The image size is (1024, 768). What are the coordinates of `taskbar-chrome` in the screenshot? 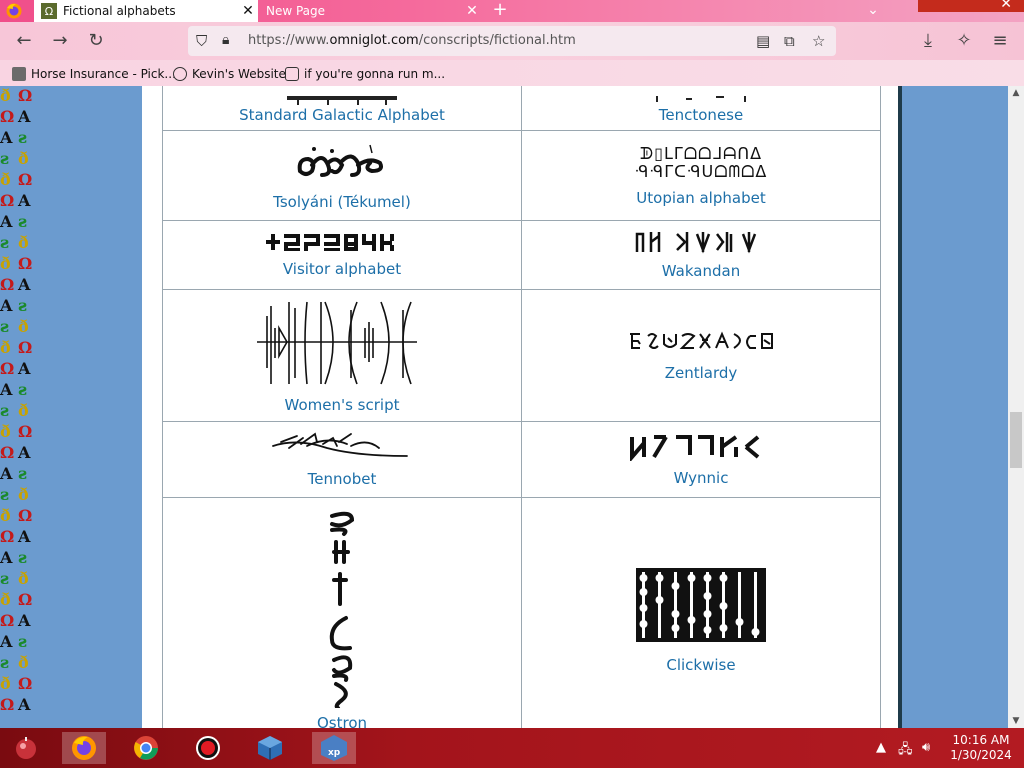 It's located at (146, 748).